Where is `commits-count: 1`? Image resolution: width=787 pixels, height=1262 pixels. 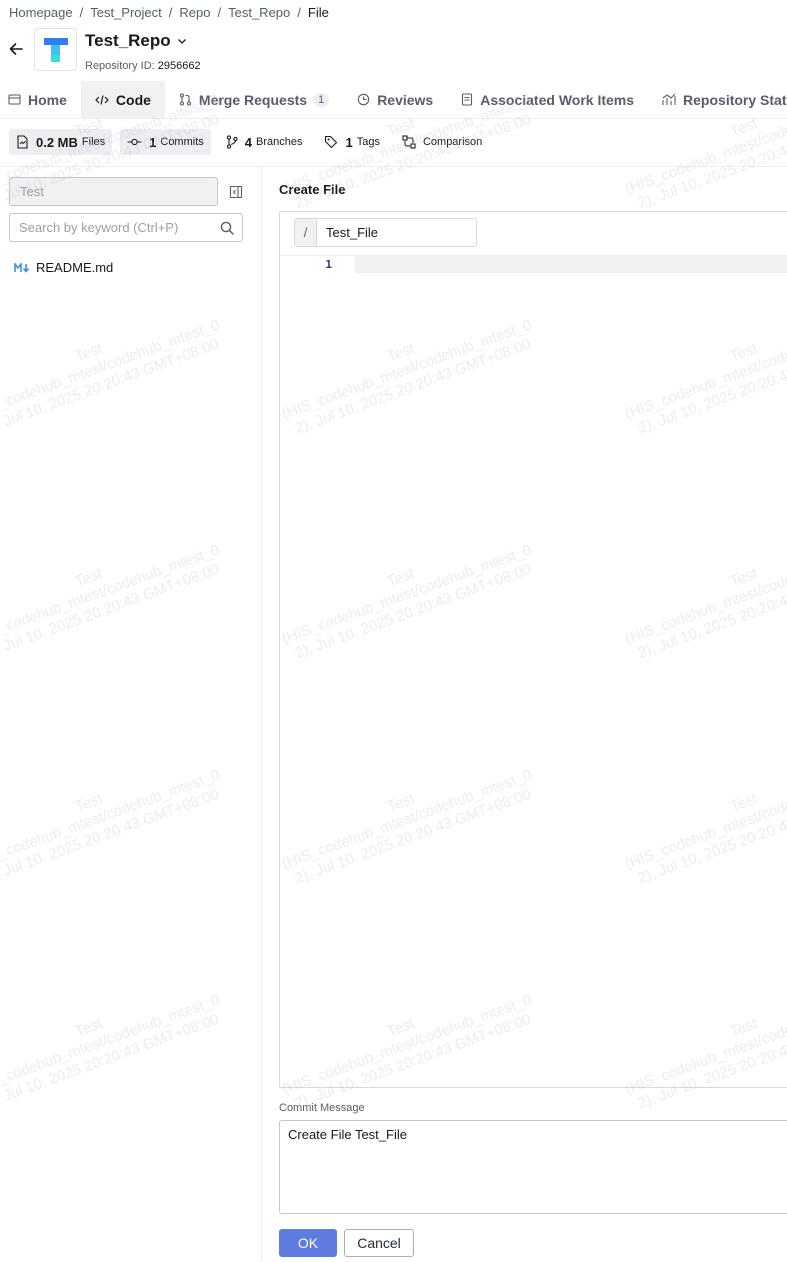 commits-count: 1 is located at coordinates (153, 142).